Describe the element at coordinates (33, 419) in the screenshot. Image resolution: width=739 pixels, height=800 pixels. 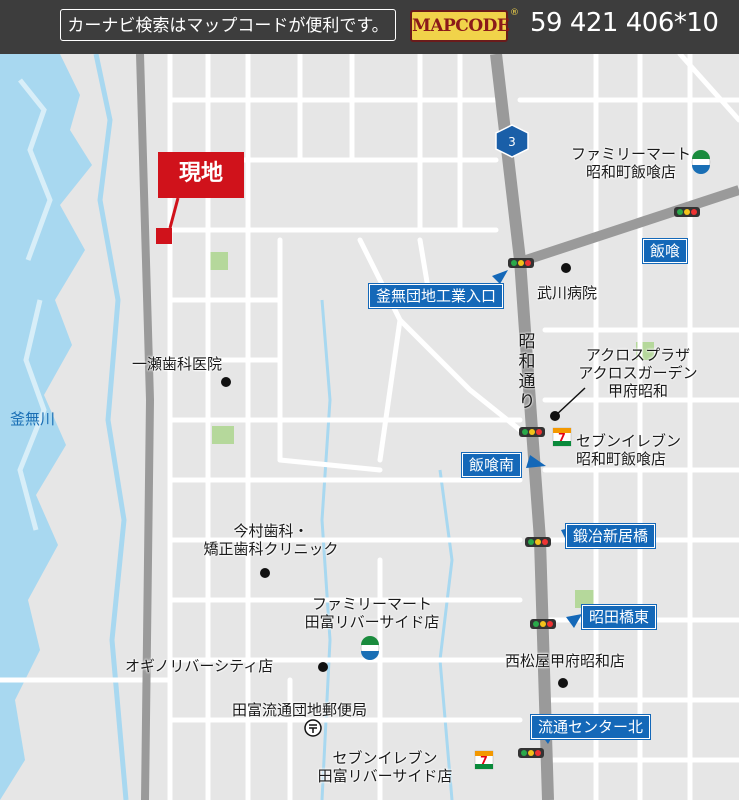
I see `river-label: 釜無川` at that location.